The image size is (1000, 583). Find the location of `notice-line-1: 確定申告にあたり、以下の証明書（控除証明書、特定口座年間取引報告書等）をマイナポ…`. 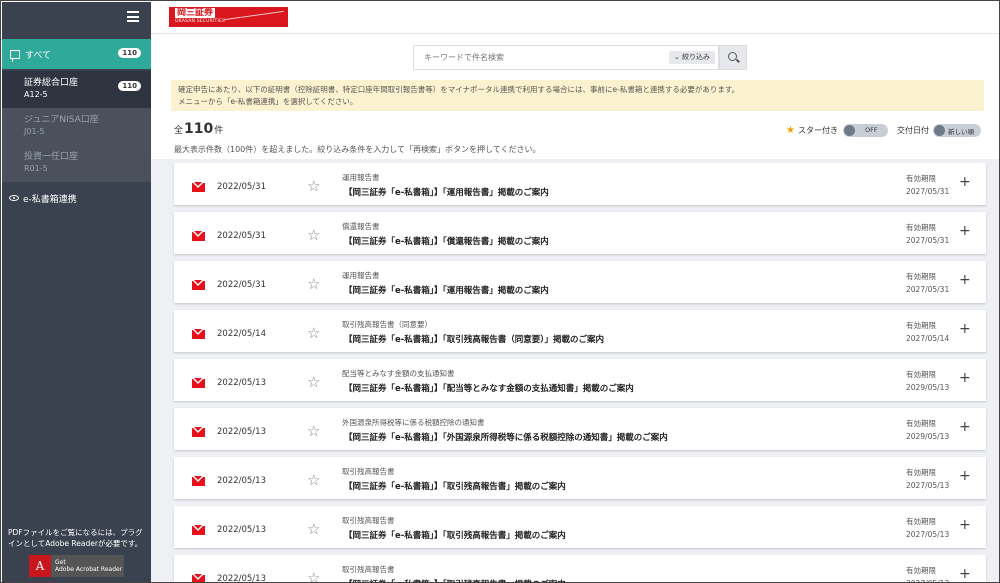

notice-line-1: 確定申告にあたり、以下の証明書（控除証明書、特定口座年間取引報告書等）をマイナポ… is located at coordinates (459, 89).